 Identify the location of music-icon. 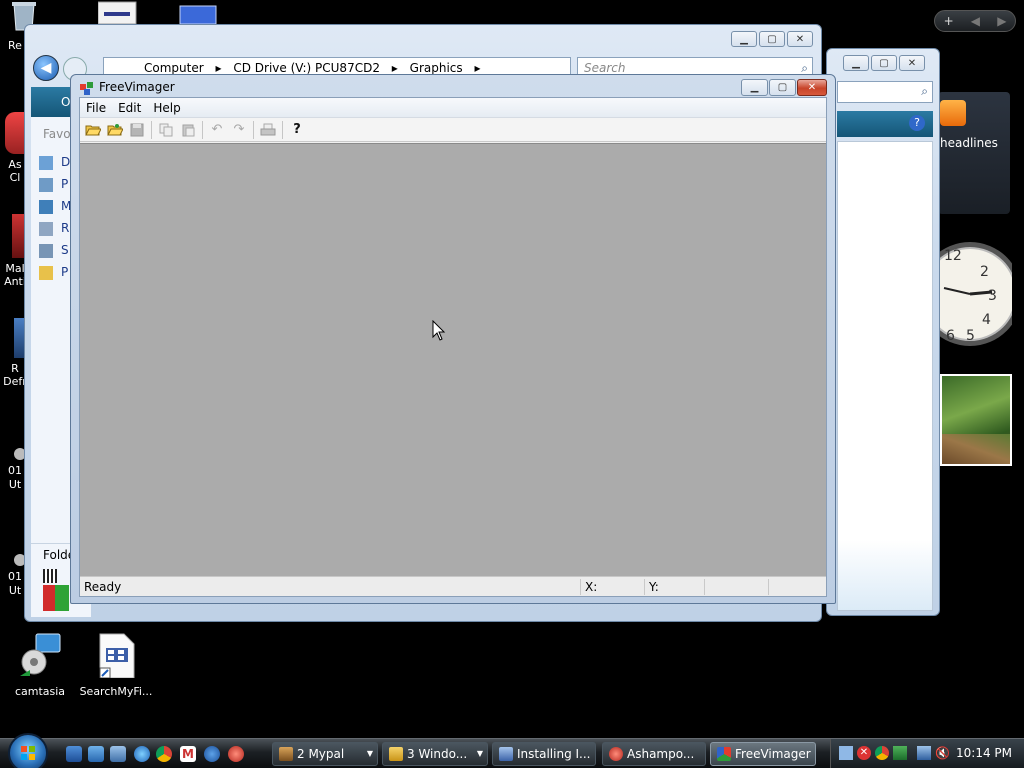
(46, 206).